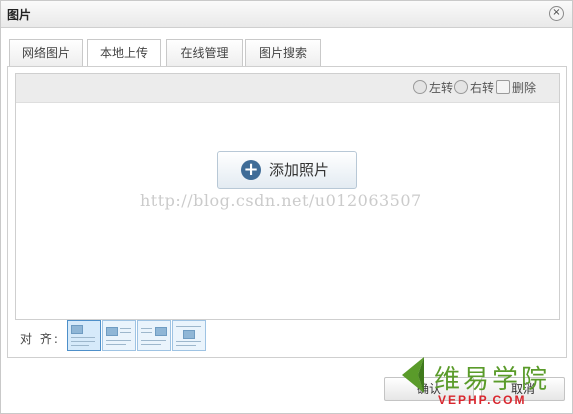  What do you see at coordinates (119, 335) in the screenshot?
I see `align-left-option` at bounding box center [119, 335].